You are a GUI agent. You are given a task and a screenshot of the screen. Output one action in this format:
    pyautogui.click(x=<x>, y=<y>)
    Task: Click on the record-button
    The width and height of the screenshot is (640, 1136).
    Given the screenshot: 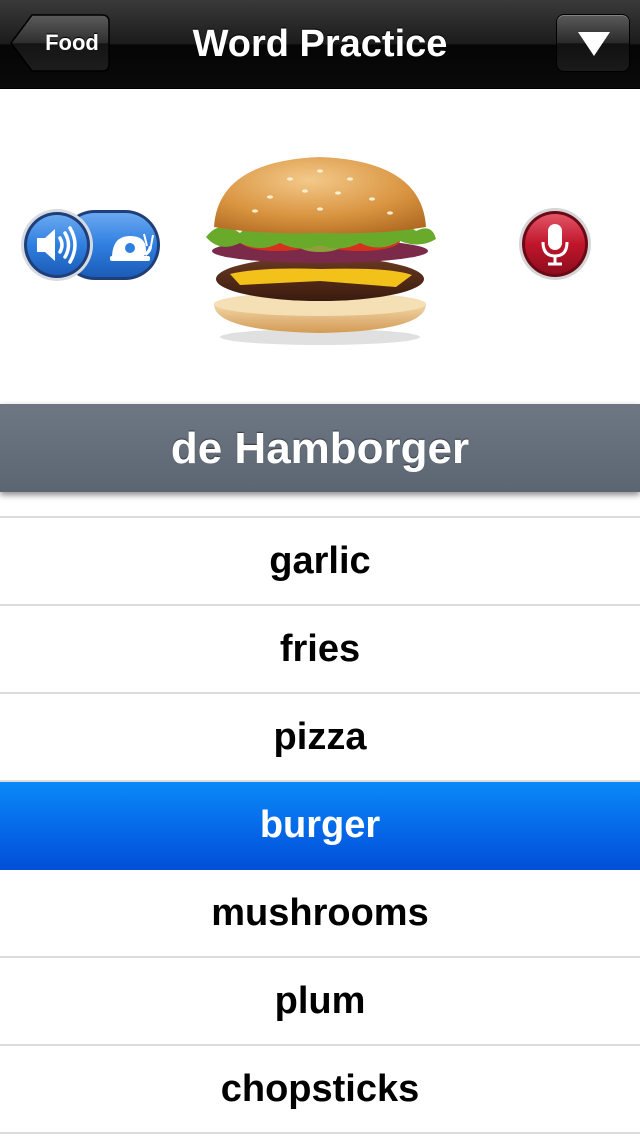 What is the action you would take?
    pyautogui.click(x=555, y=244)
    